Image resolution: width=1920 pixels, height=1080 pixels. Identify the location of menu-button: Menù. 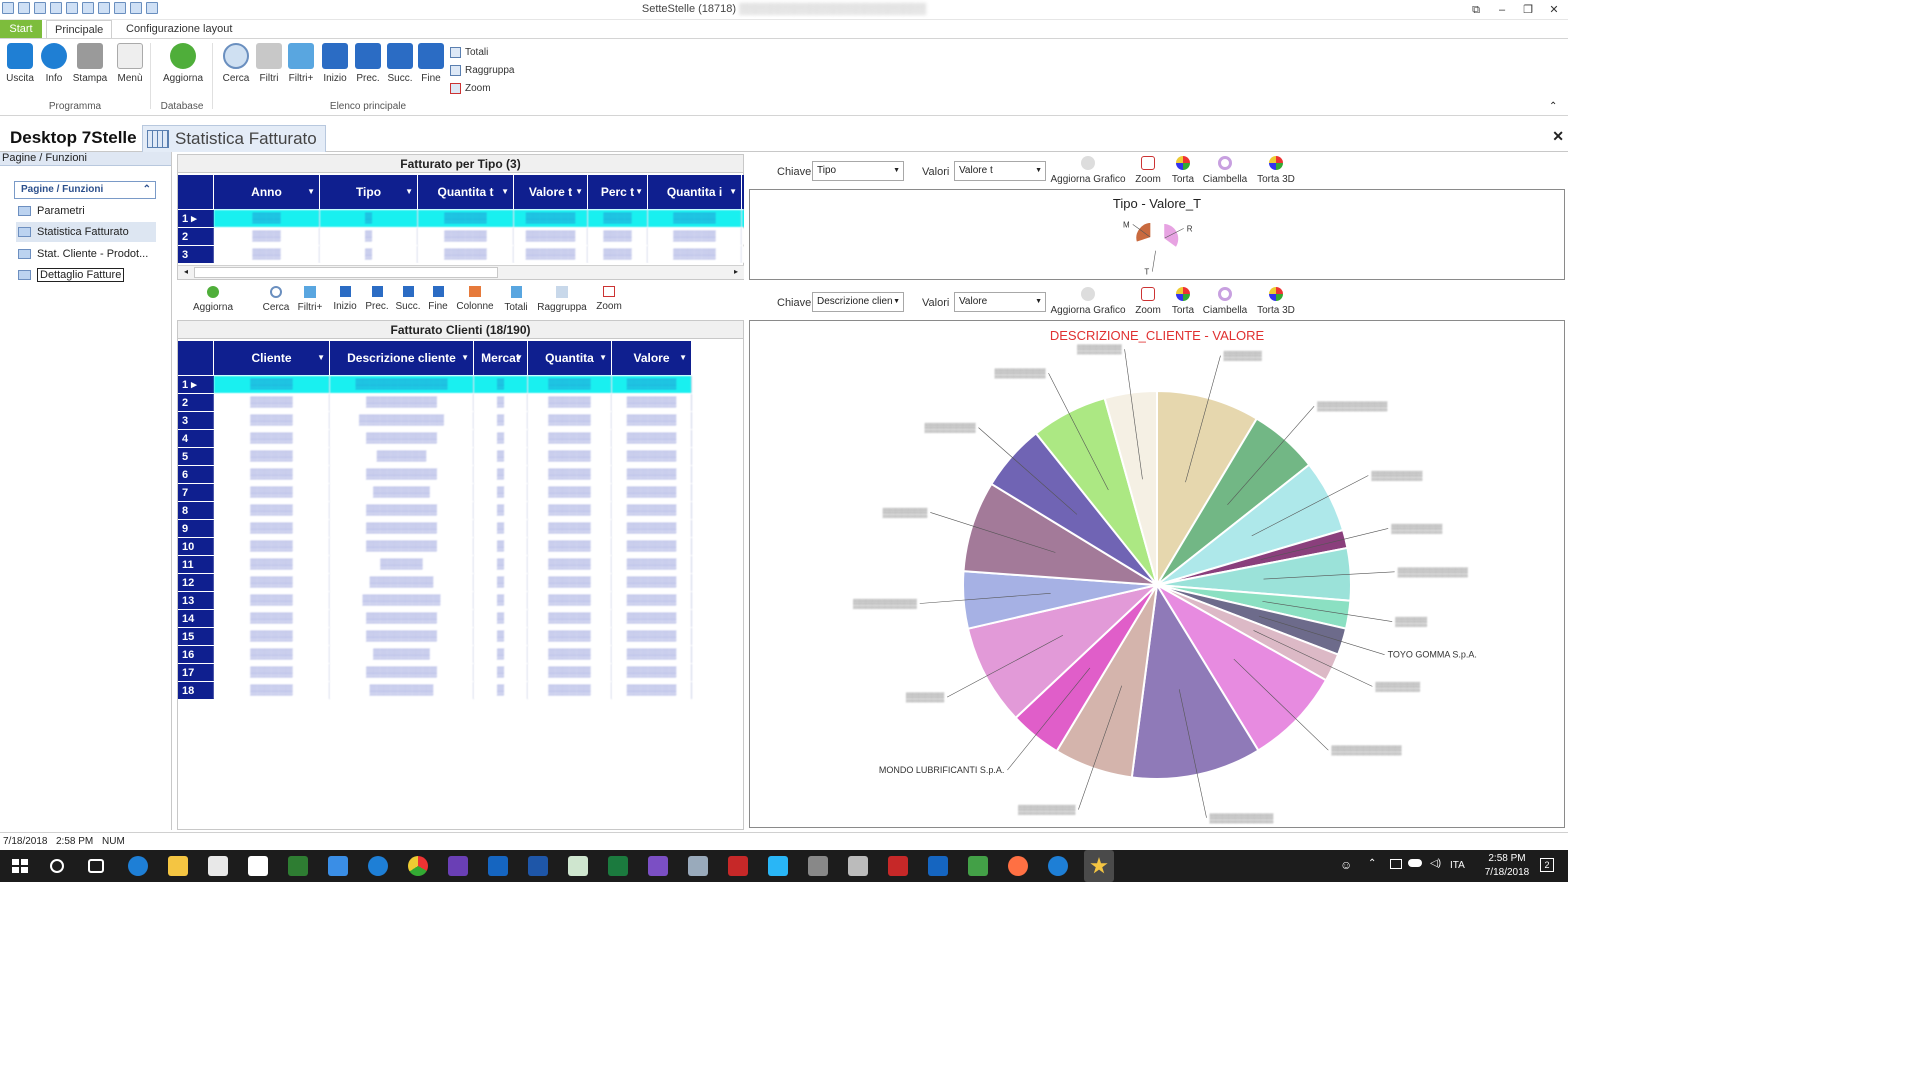
(130, 63).